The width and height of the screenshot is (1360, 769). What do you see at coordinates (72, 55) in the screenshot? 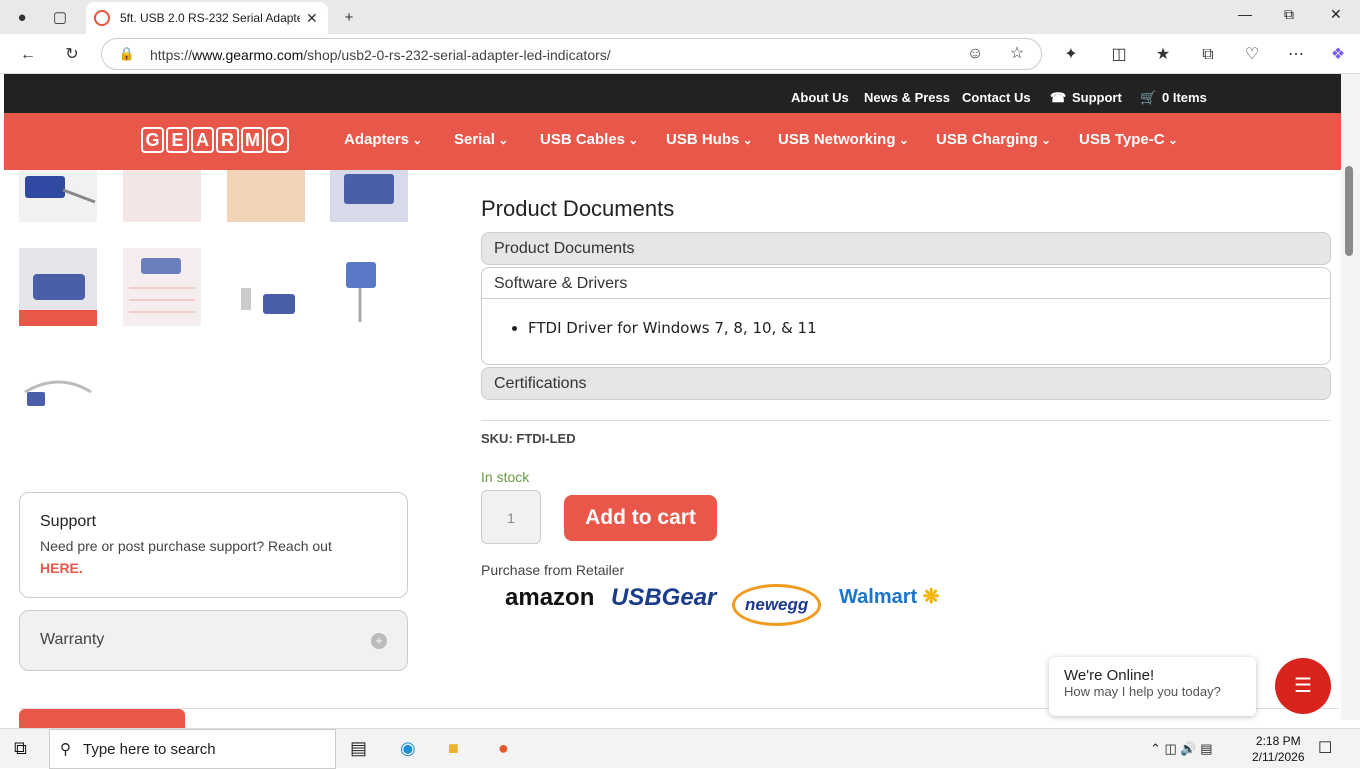
I see `refresh-icon: ↻` at bounding box center [72, 55].